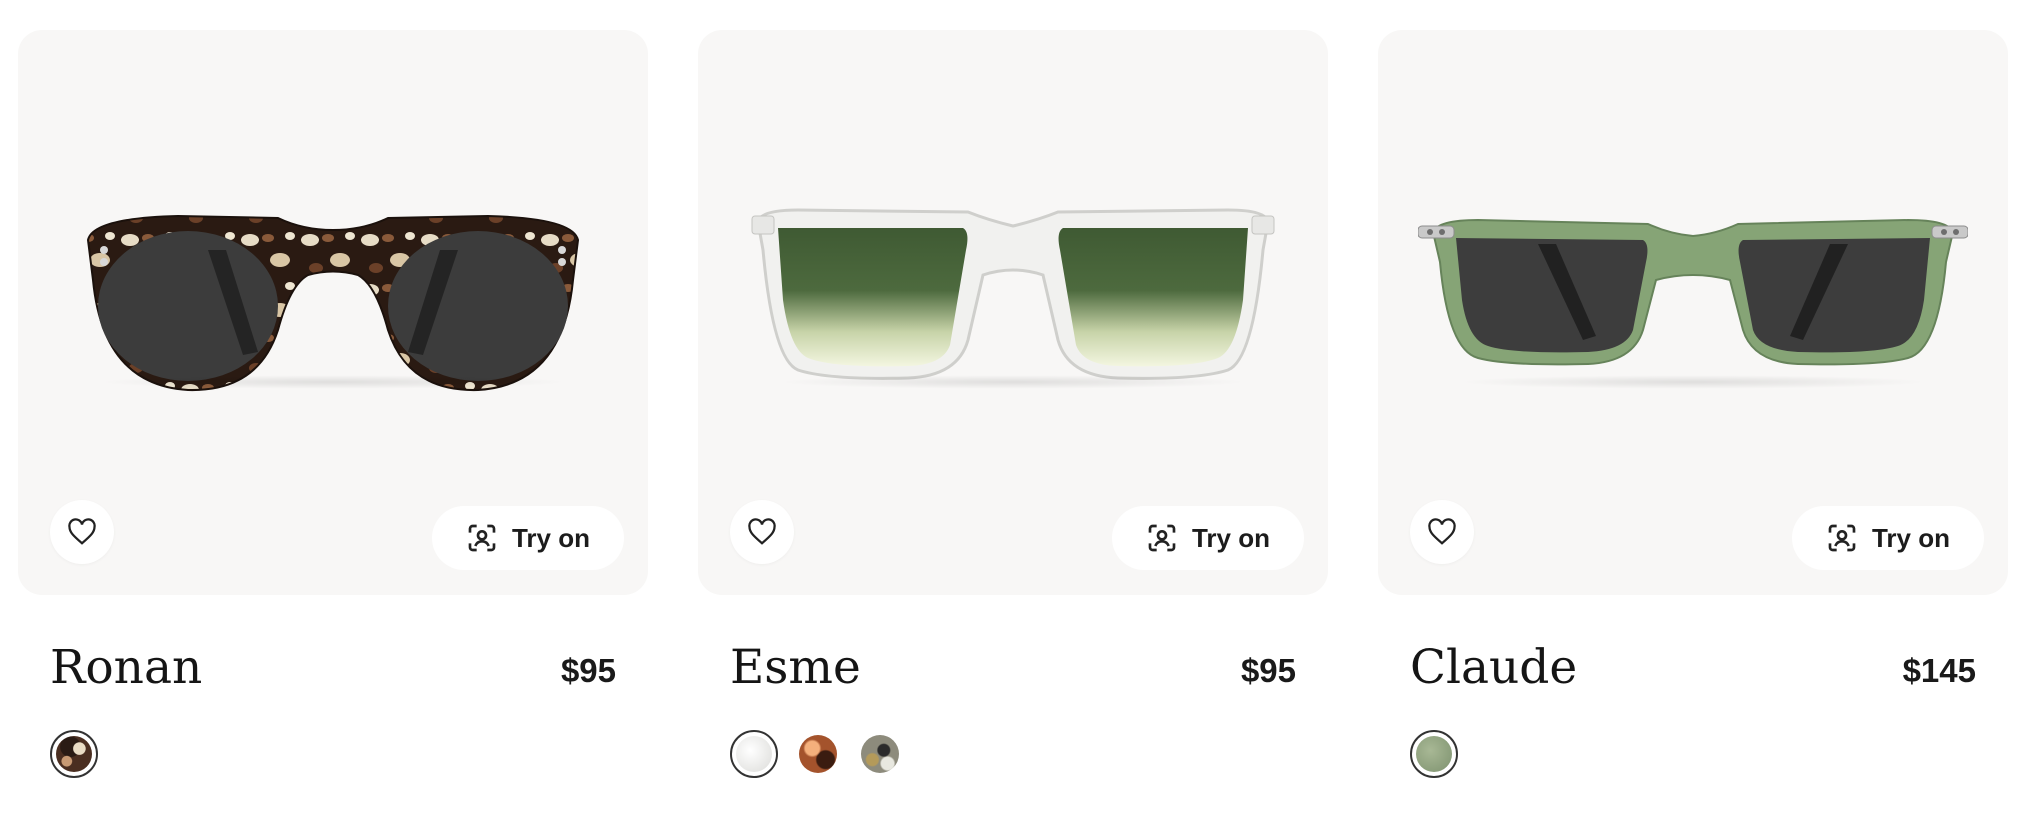  I want to click on swatch-tortoise, so click(74, 754).